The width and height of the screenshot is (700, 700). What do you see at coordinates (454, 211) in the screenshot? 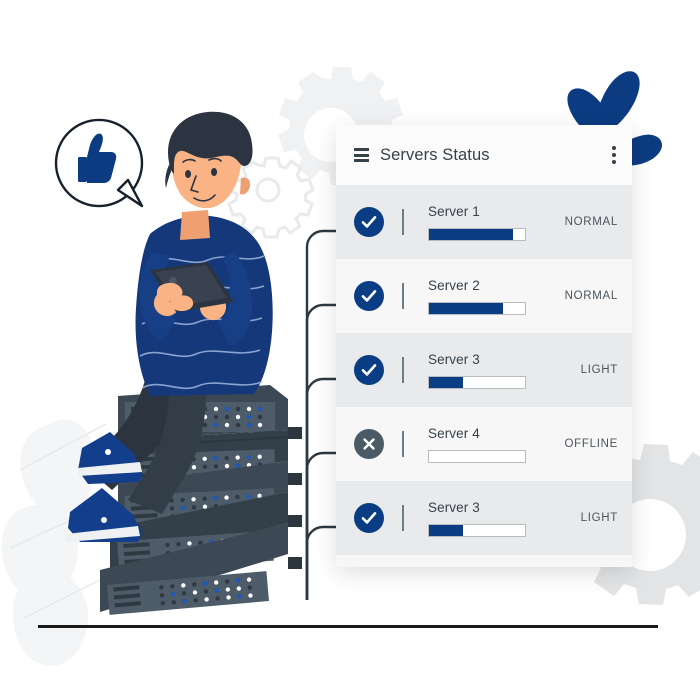
I see `server-name: Server 1` at bounding box center [454, 211].